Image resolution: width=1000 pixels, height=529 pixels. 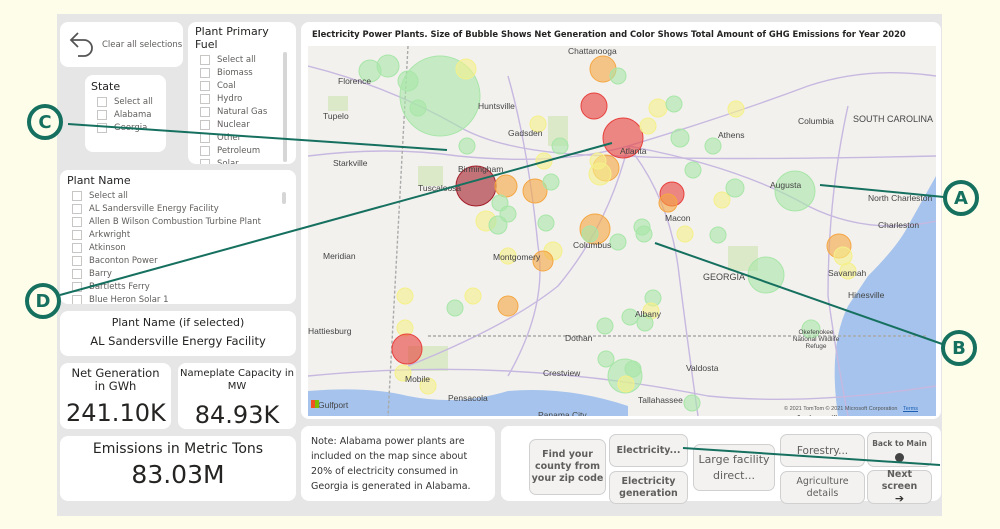 I want to click on slicer-option: Atkinson, so click(x=184, y=247).